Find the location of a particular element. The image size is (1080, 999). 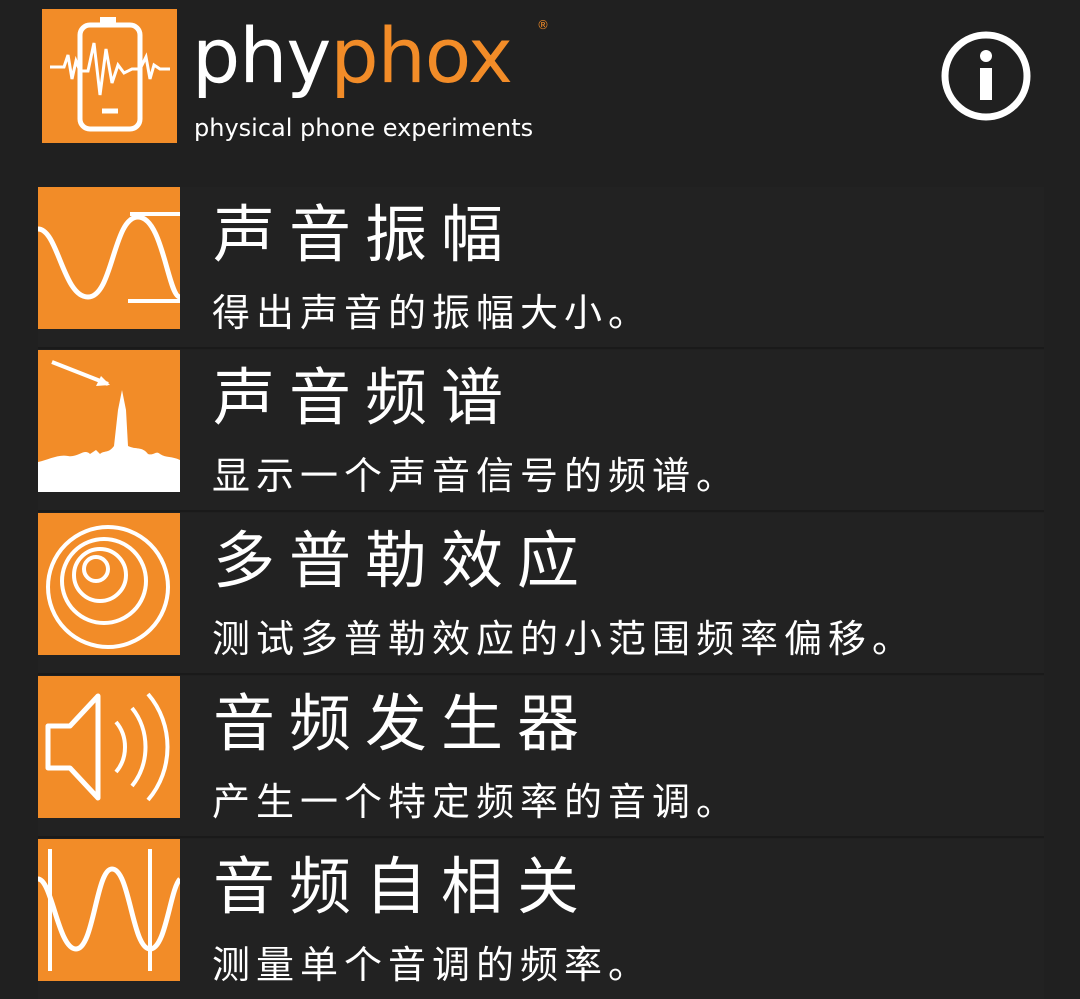

experiment-description: 测量单个音调的频率。 is located at coordinates (432, 965).